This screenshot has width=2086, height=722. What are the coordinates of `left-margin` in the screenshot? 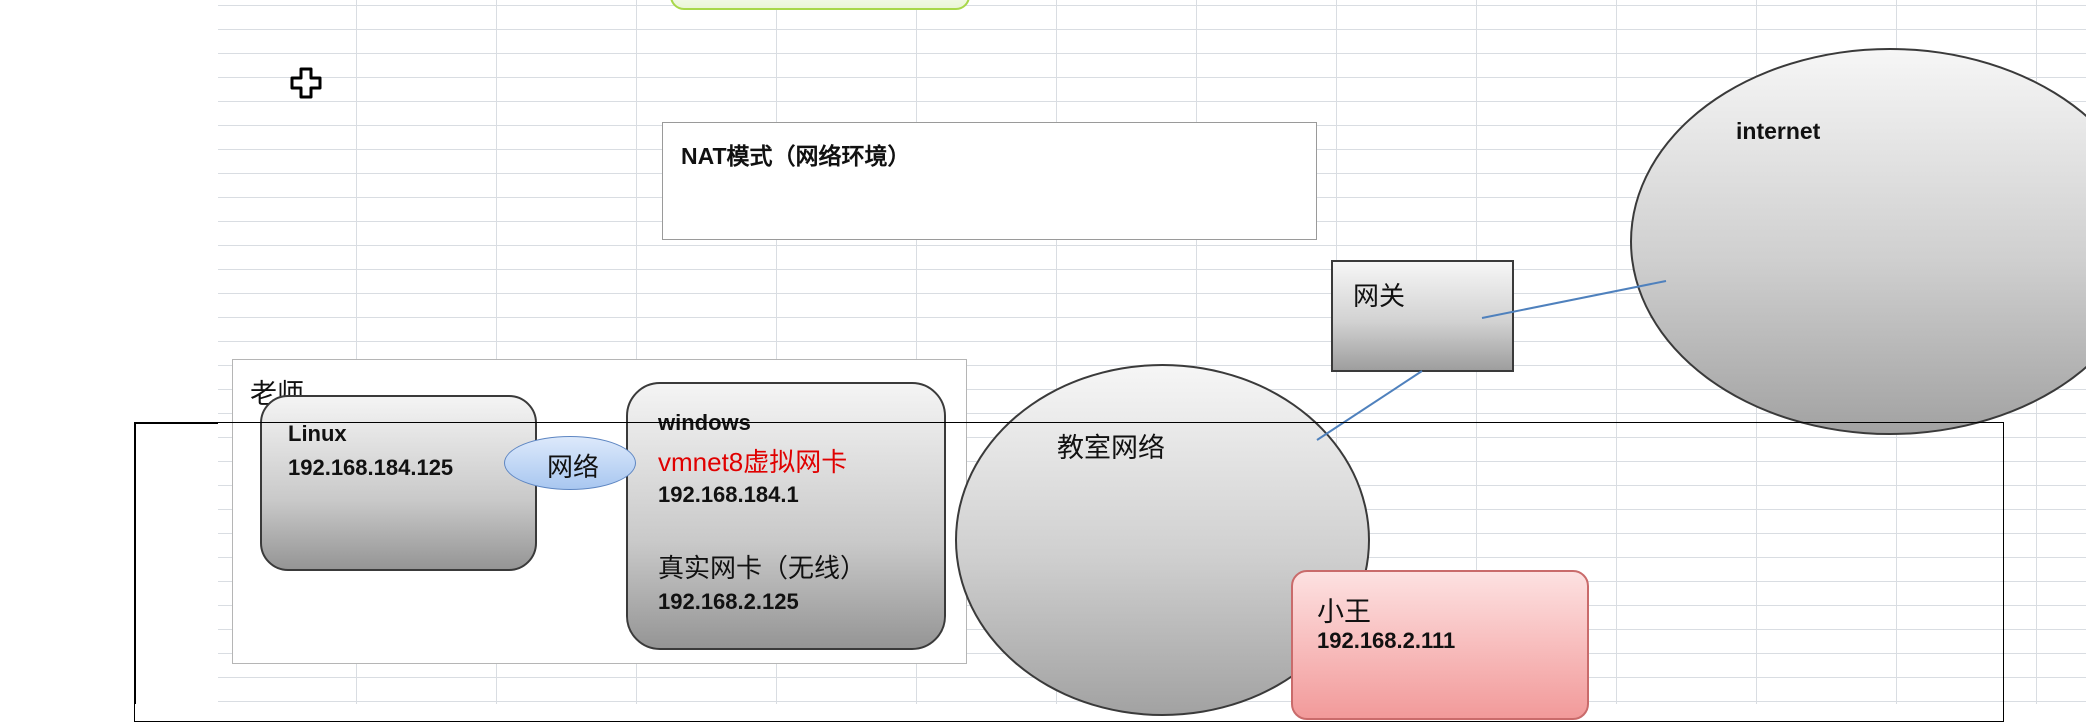 It's located at (109, 352).